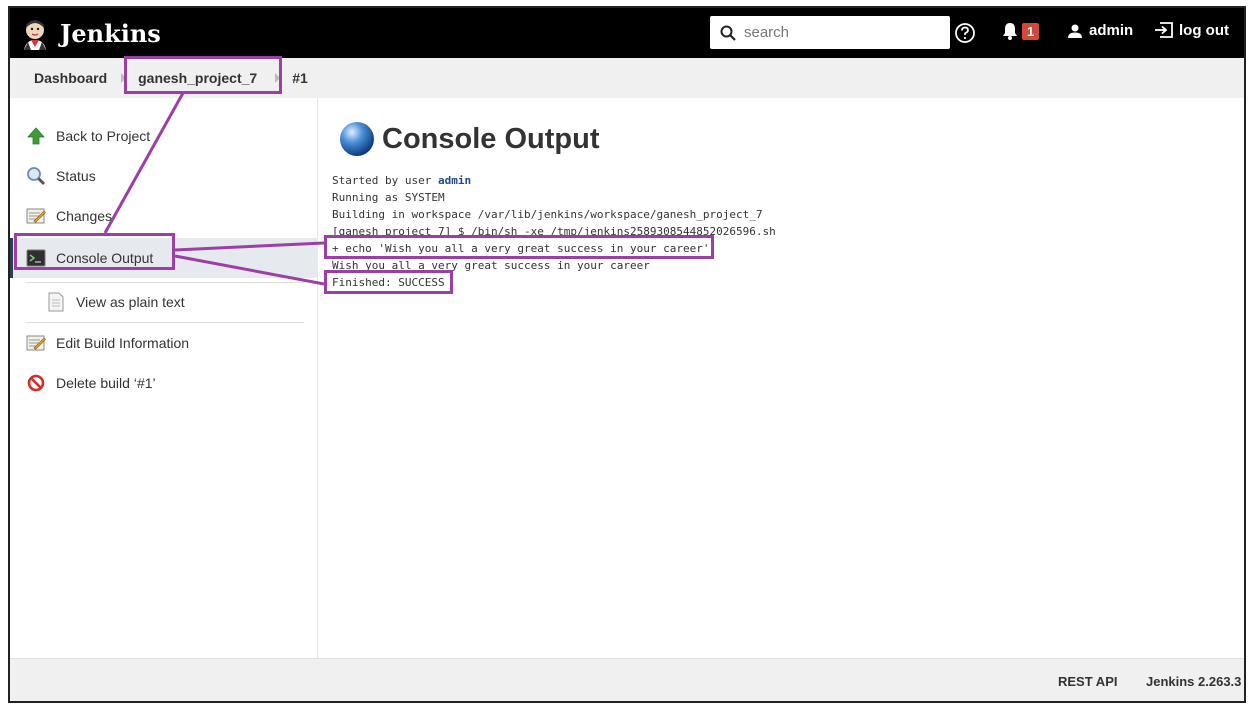 The image size is (1250, 707). I want to click on user-icon, so click(1075, 31).